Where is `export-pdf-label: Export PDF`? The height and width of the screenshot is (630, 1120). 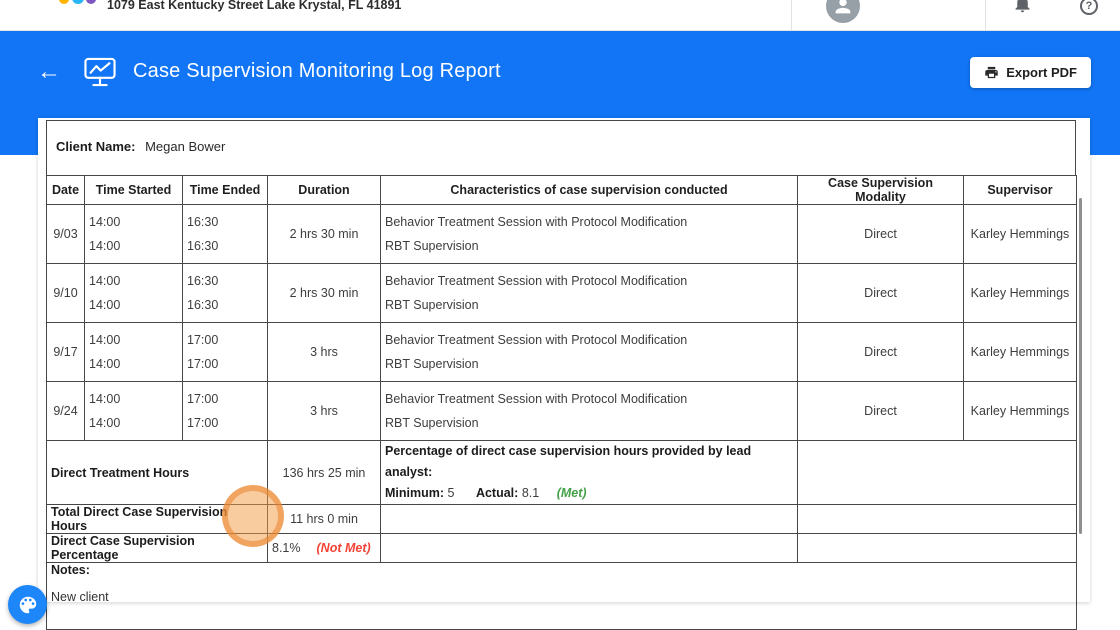
export-pdf-label: Export PDF is located at coordinates (1041, 72).